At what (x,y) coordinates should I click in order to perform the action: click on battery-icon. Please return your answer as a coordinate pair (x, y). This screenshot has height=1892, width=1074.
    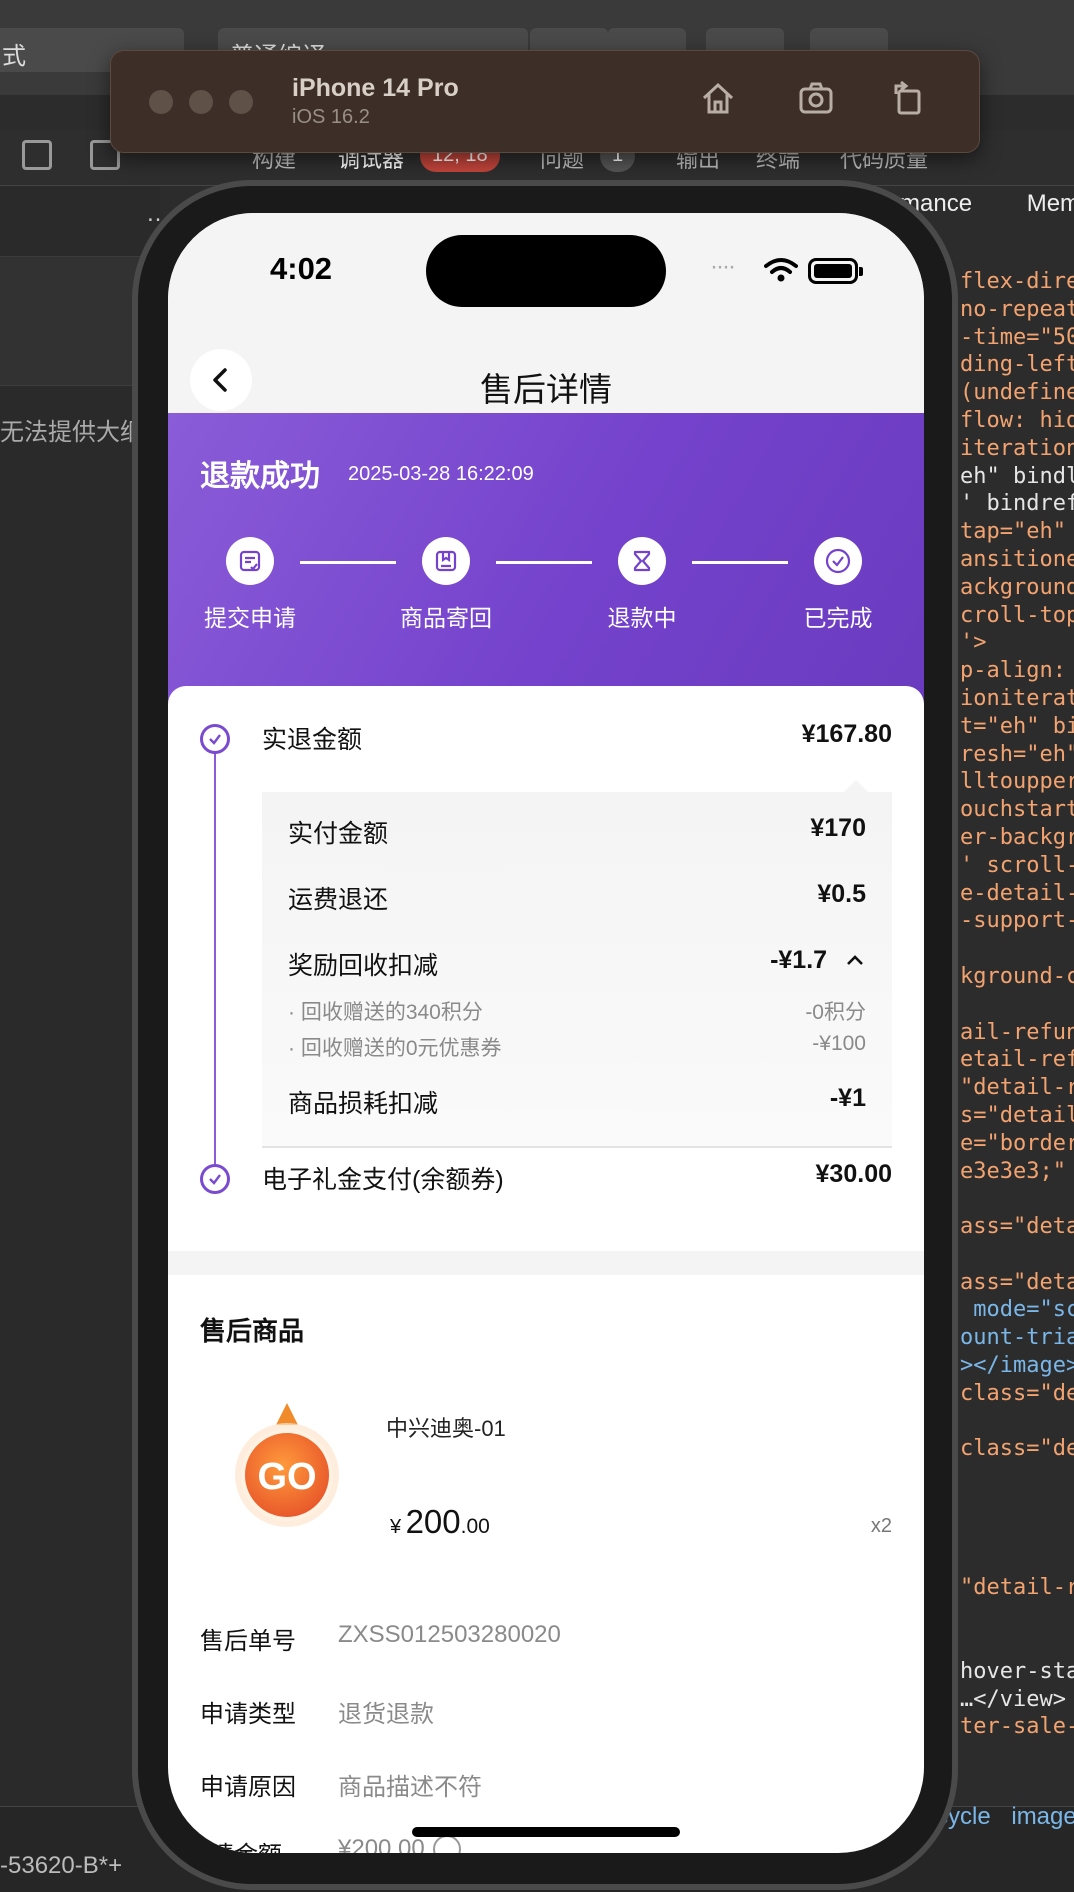
    Looking at the image, I should click on (835, 271).